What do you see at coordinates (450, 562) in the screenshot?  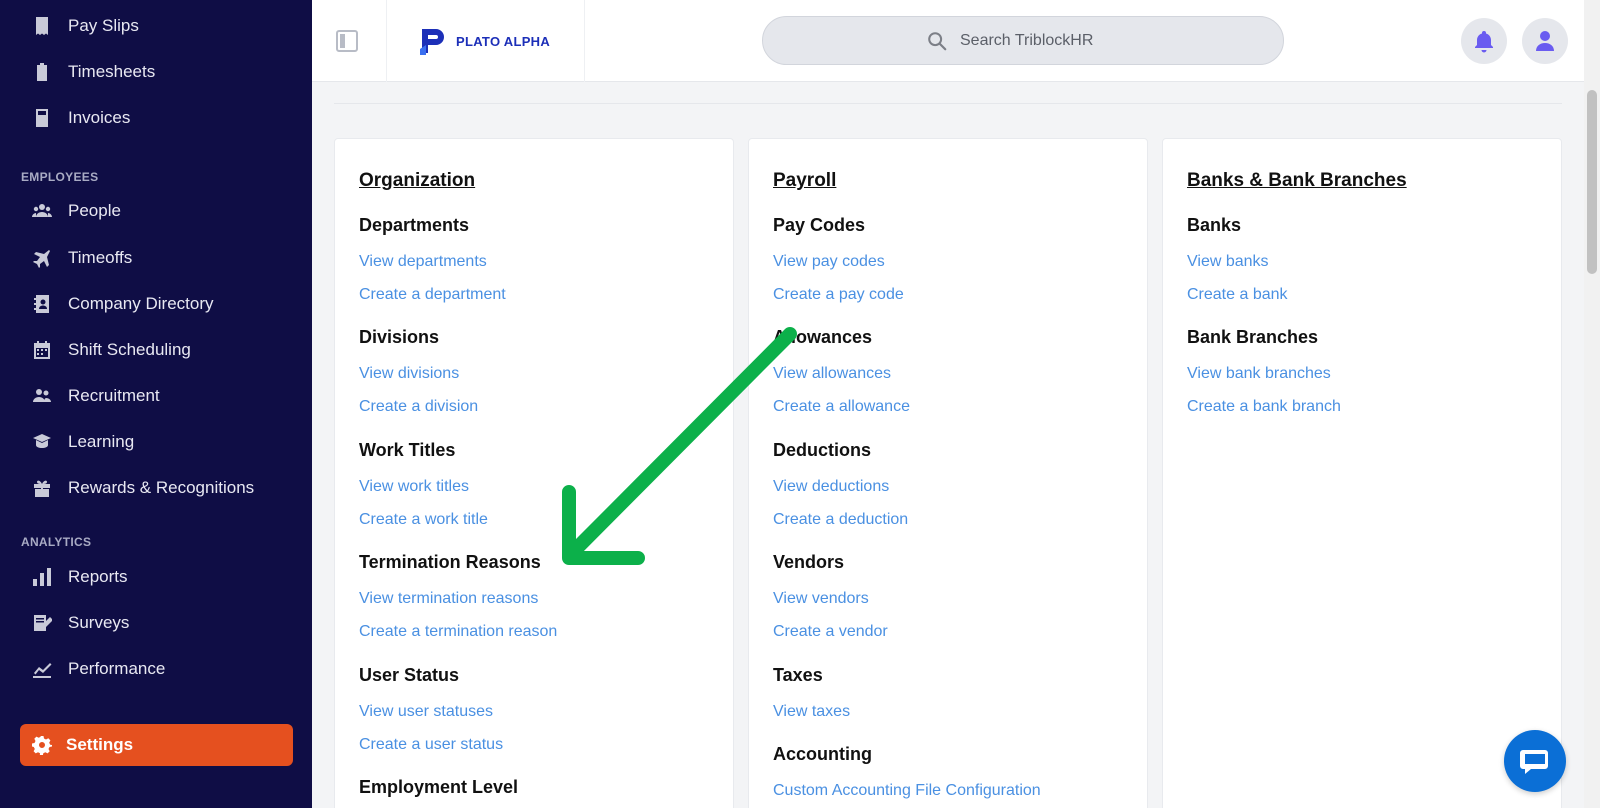 I see `group-title-termination-reasons: Termination Reasons` at bounding box center [450, 562].